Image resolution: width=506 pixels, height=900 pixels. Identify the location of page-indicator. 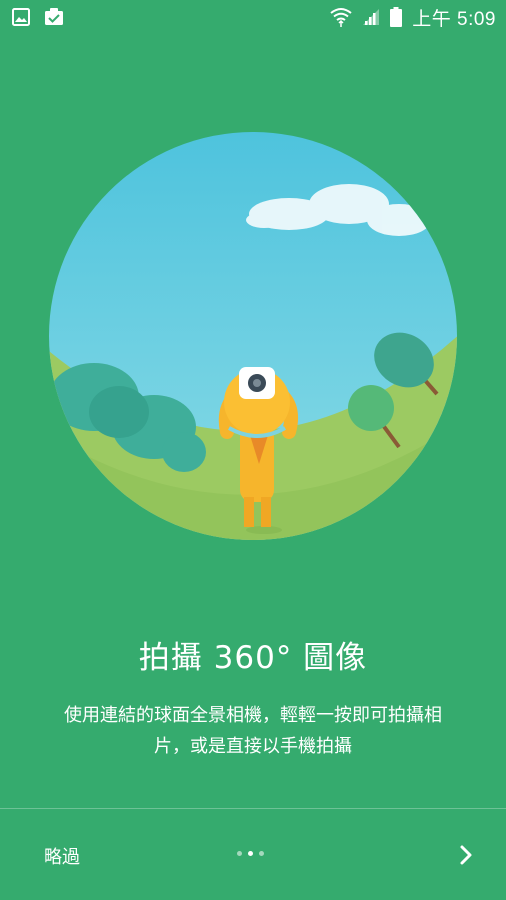
(250, 853).